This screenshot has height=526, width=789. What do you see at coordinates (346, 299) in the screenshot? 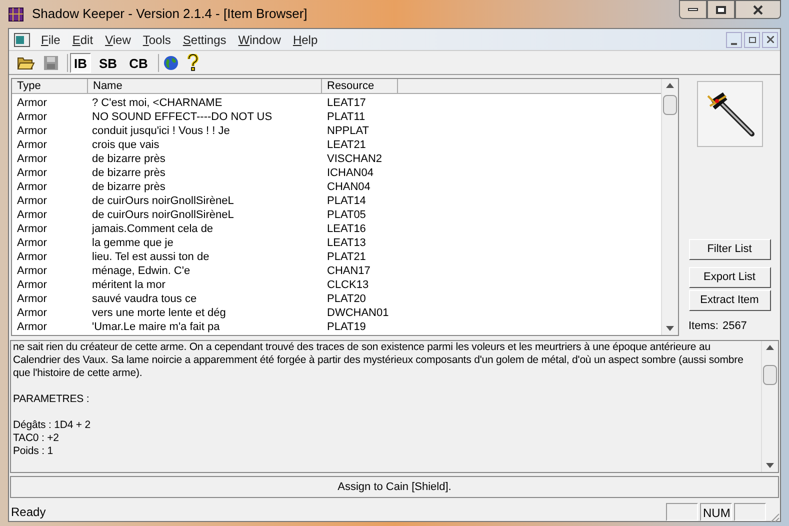
I see `table-cell-text: PLAT20` at bounding box center [346, 299].